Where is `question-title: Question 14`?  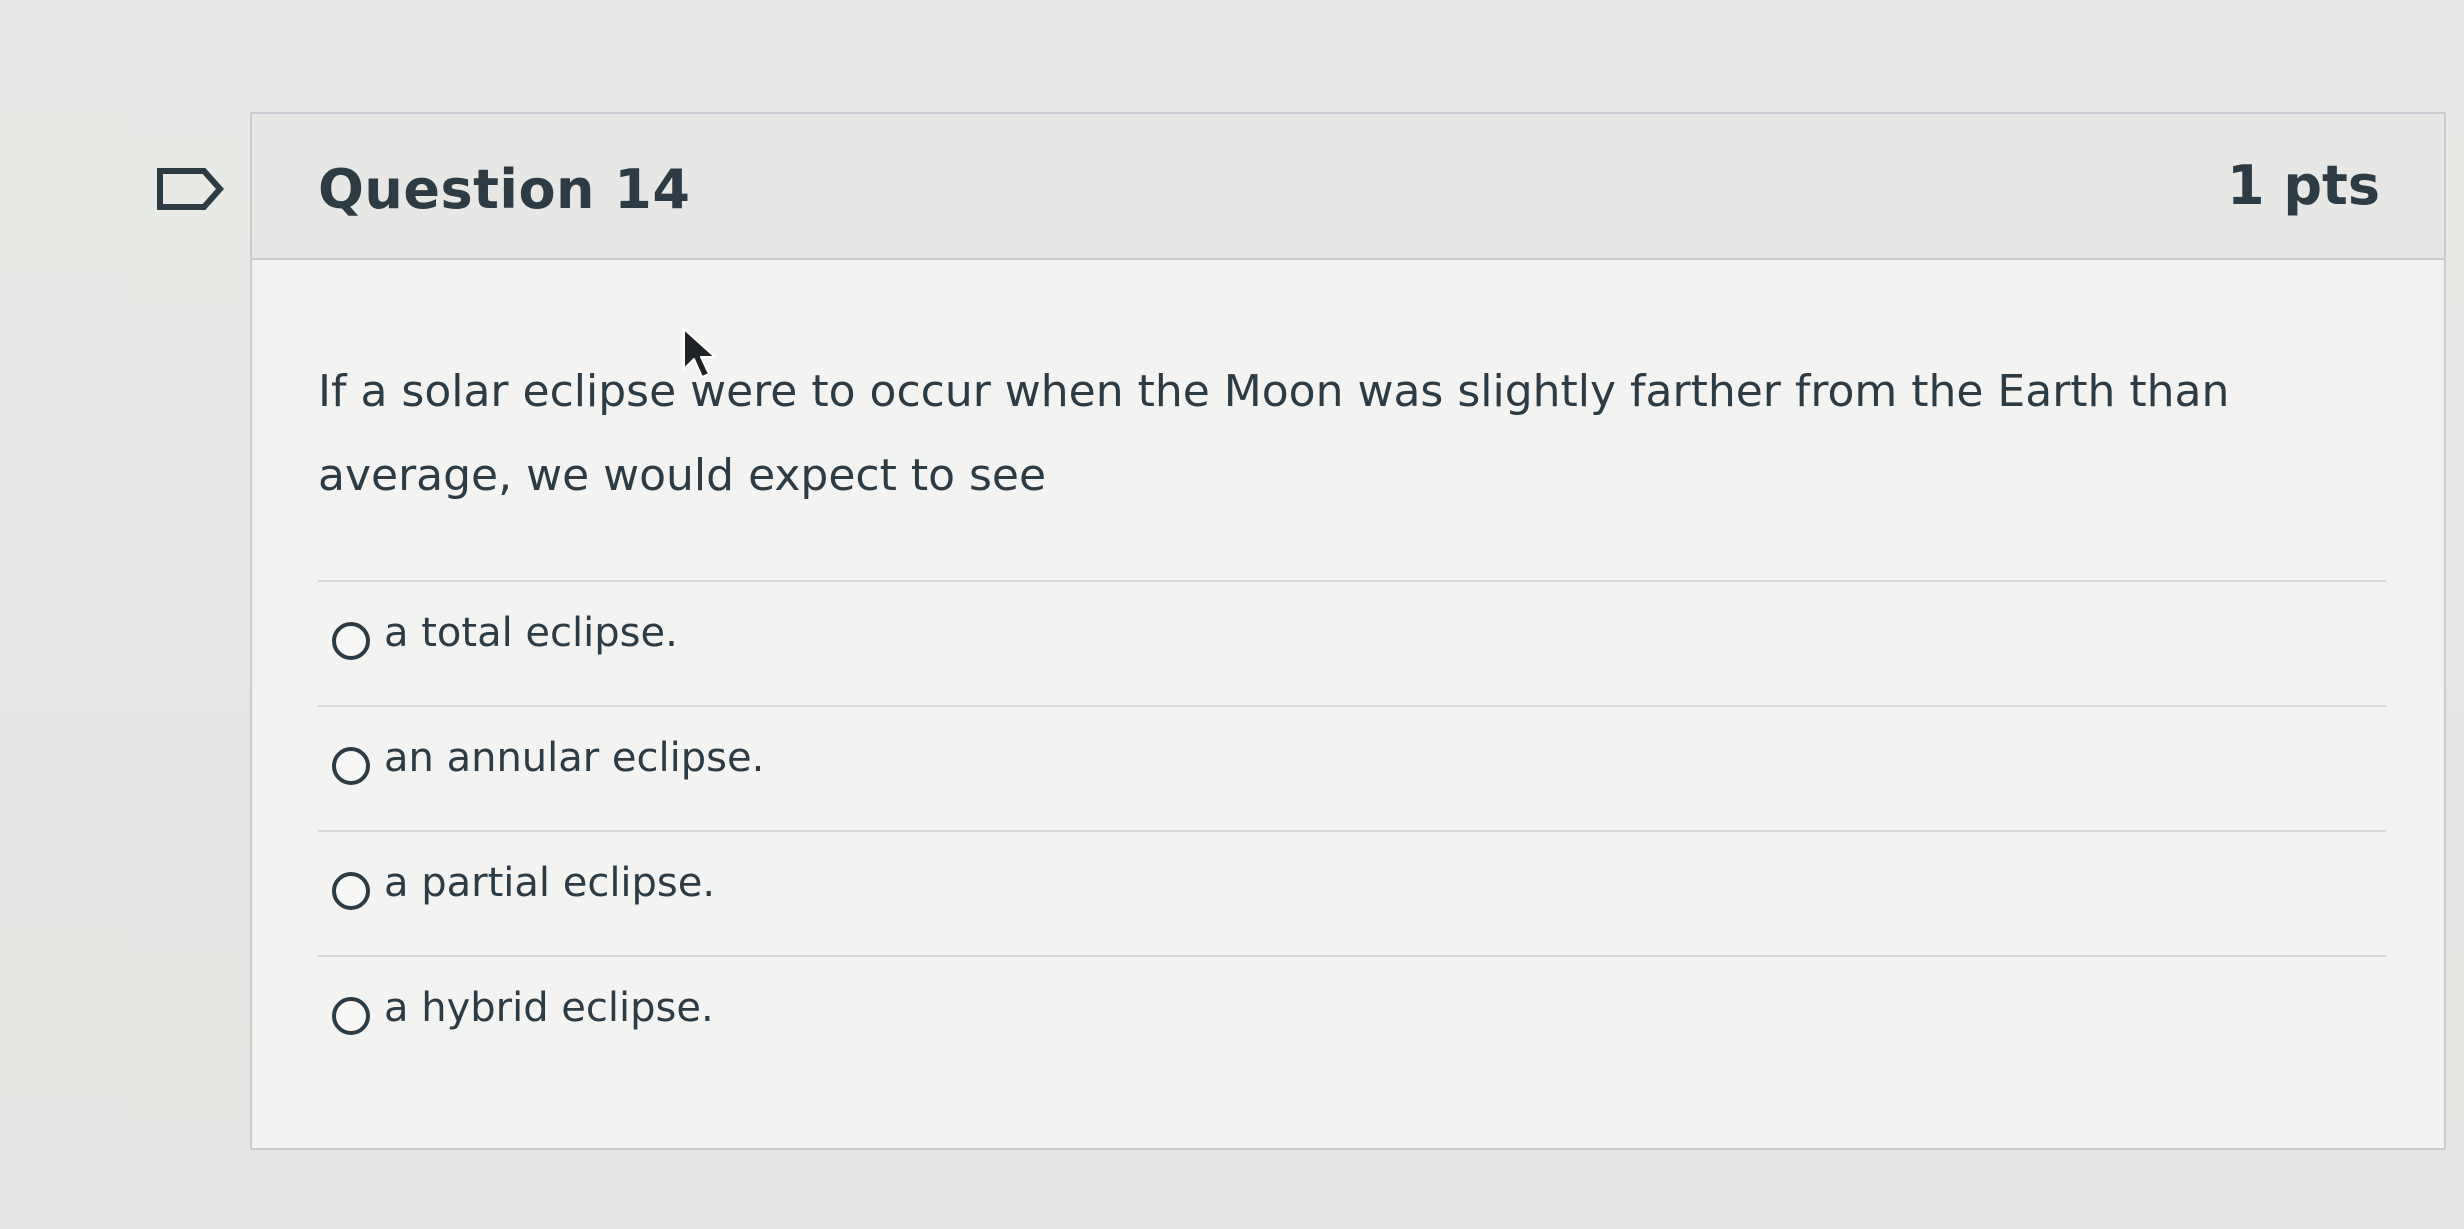
question-title: Question 14 is located at coordinates (504, 189).